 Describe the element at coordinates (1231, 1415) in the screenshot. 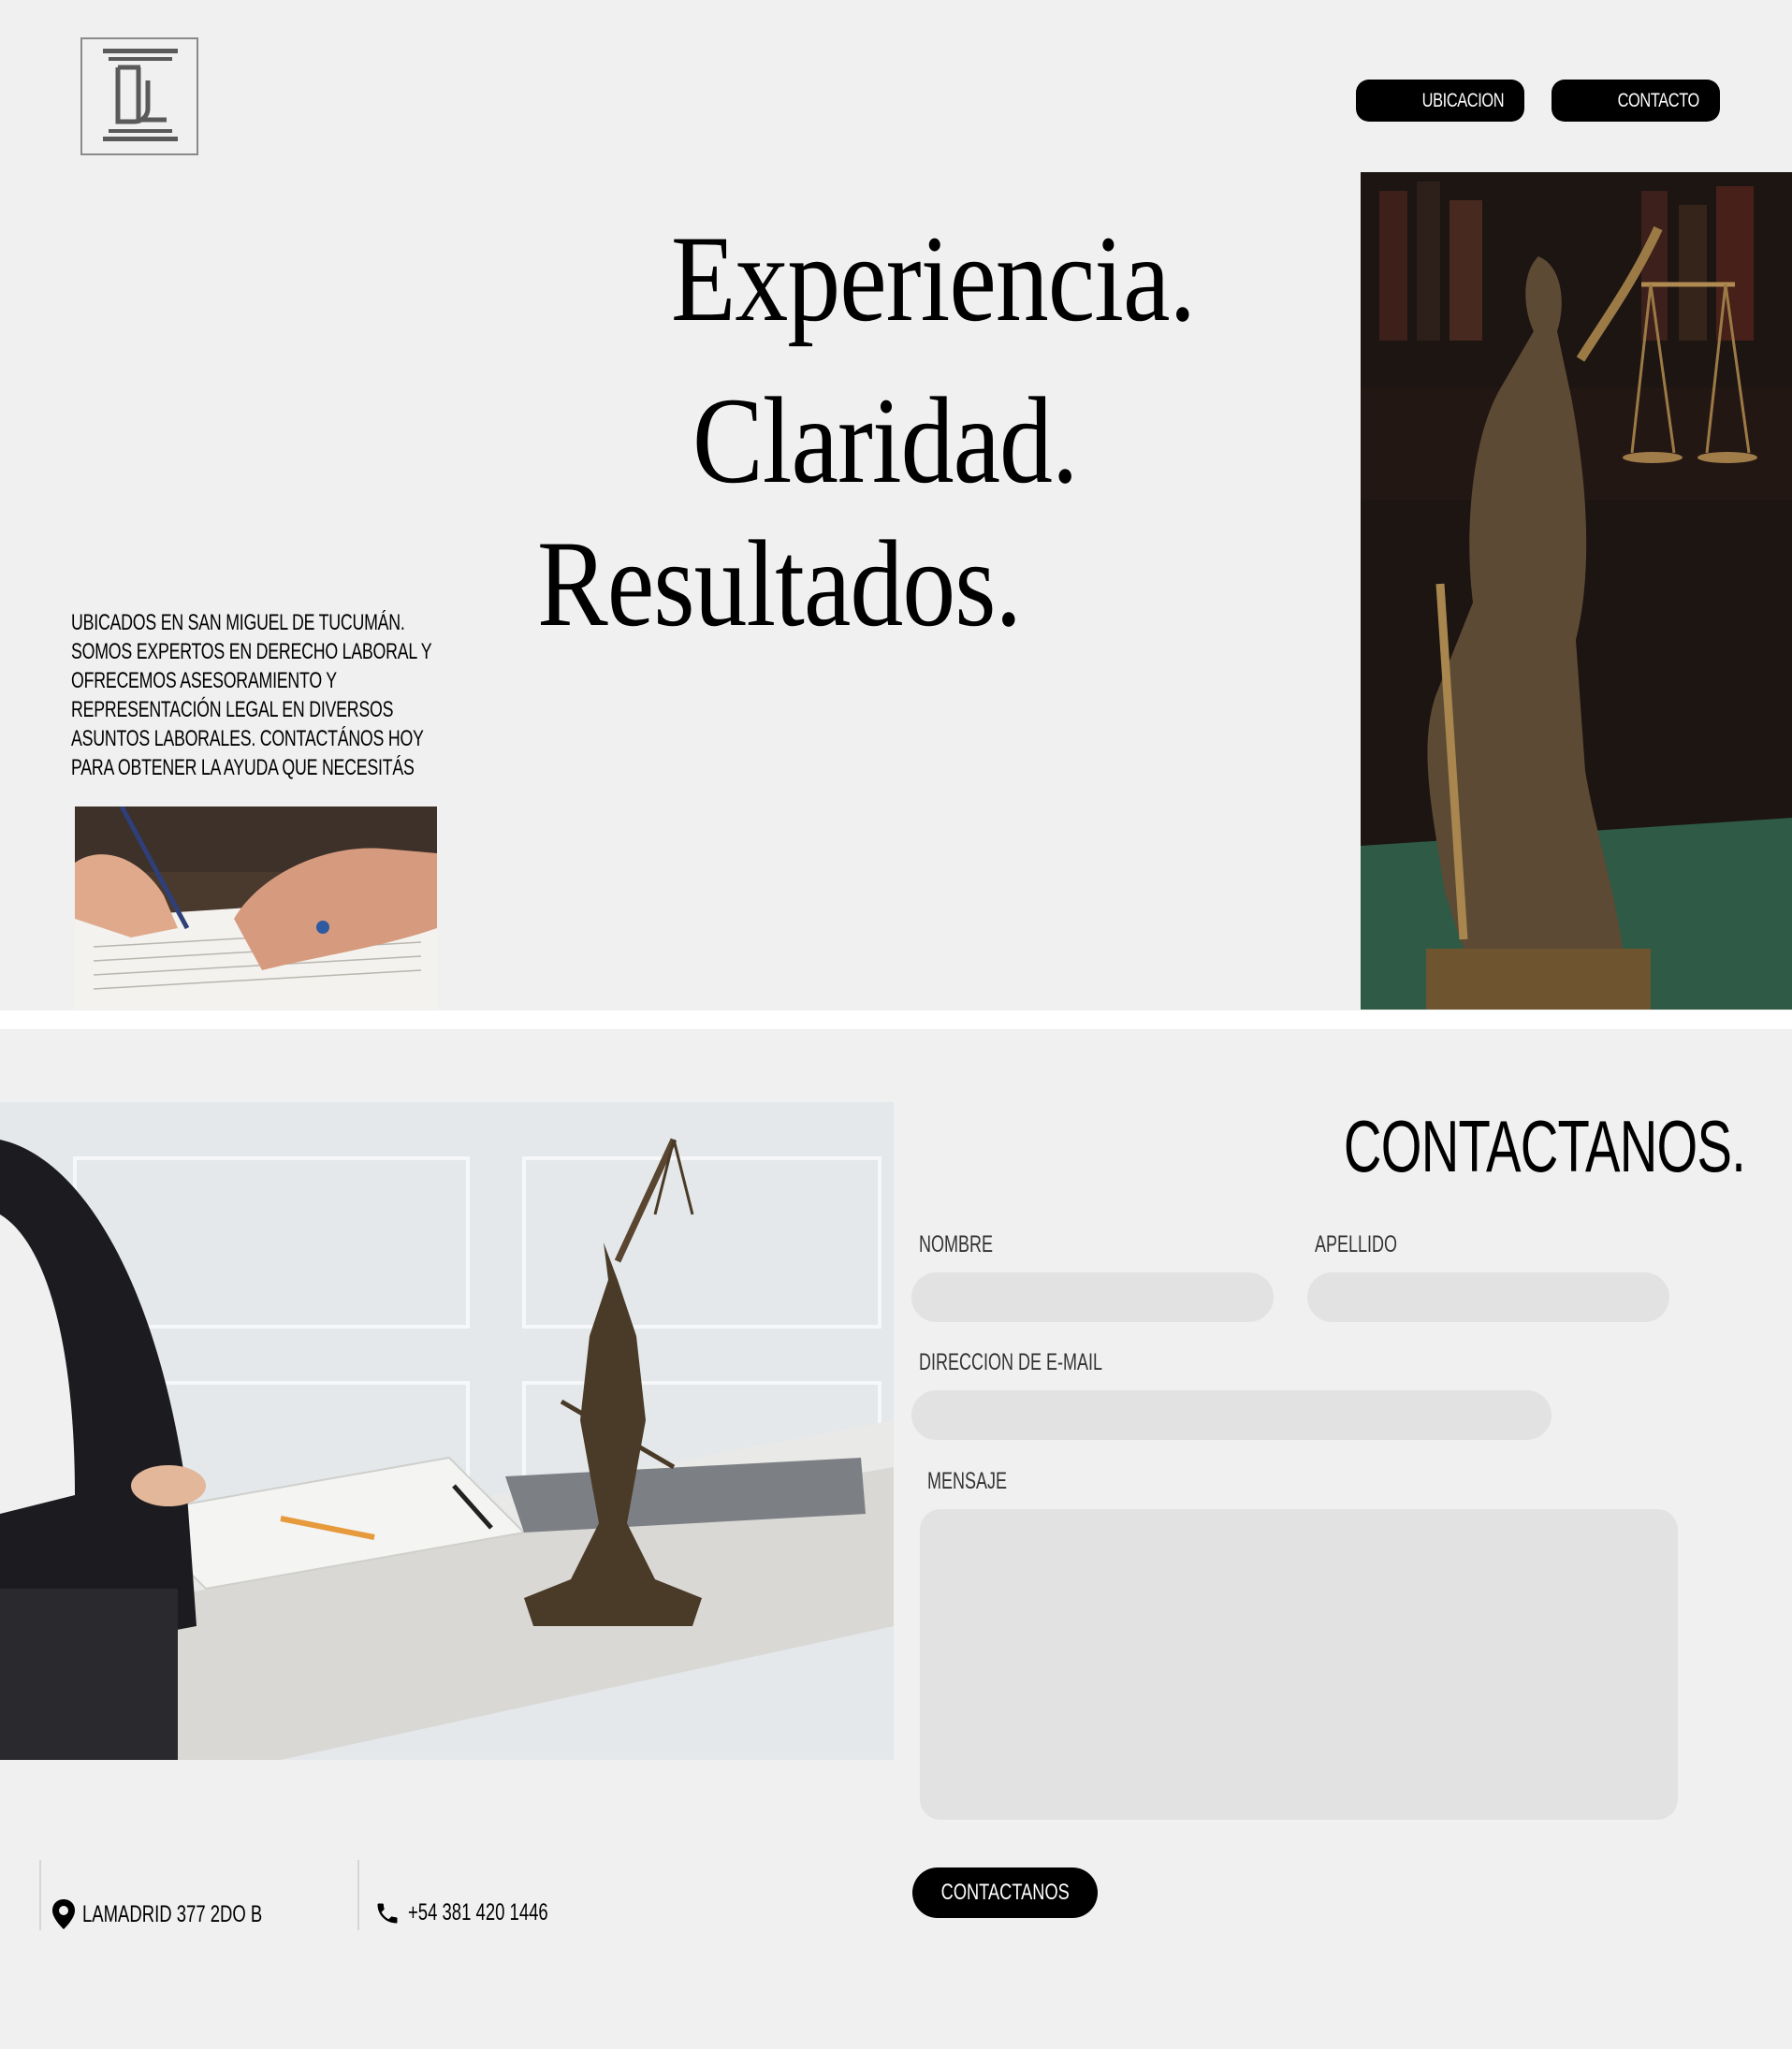

I see `email-input` at that location.